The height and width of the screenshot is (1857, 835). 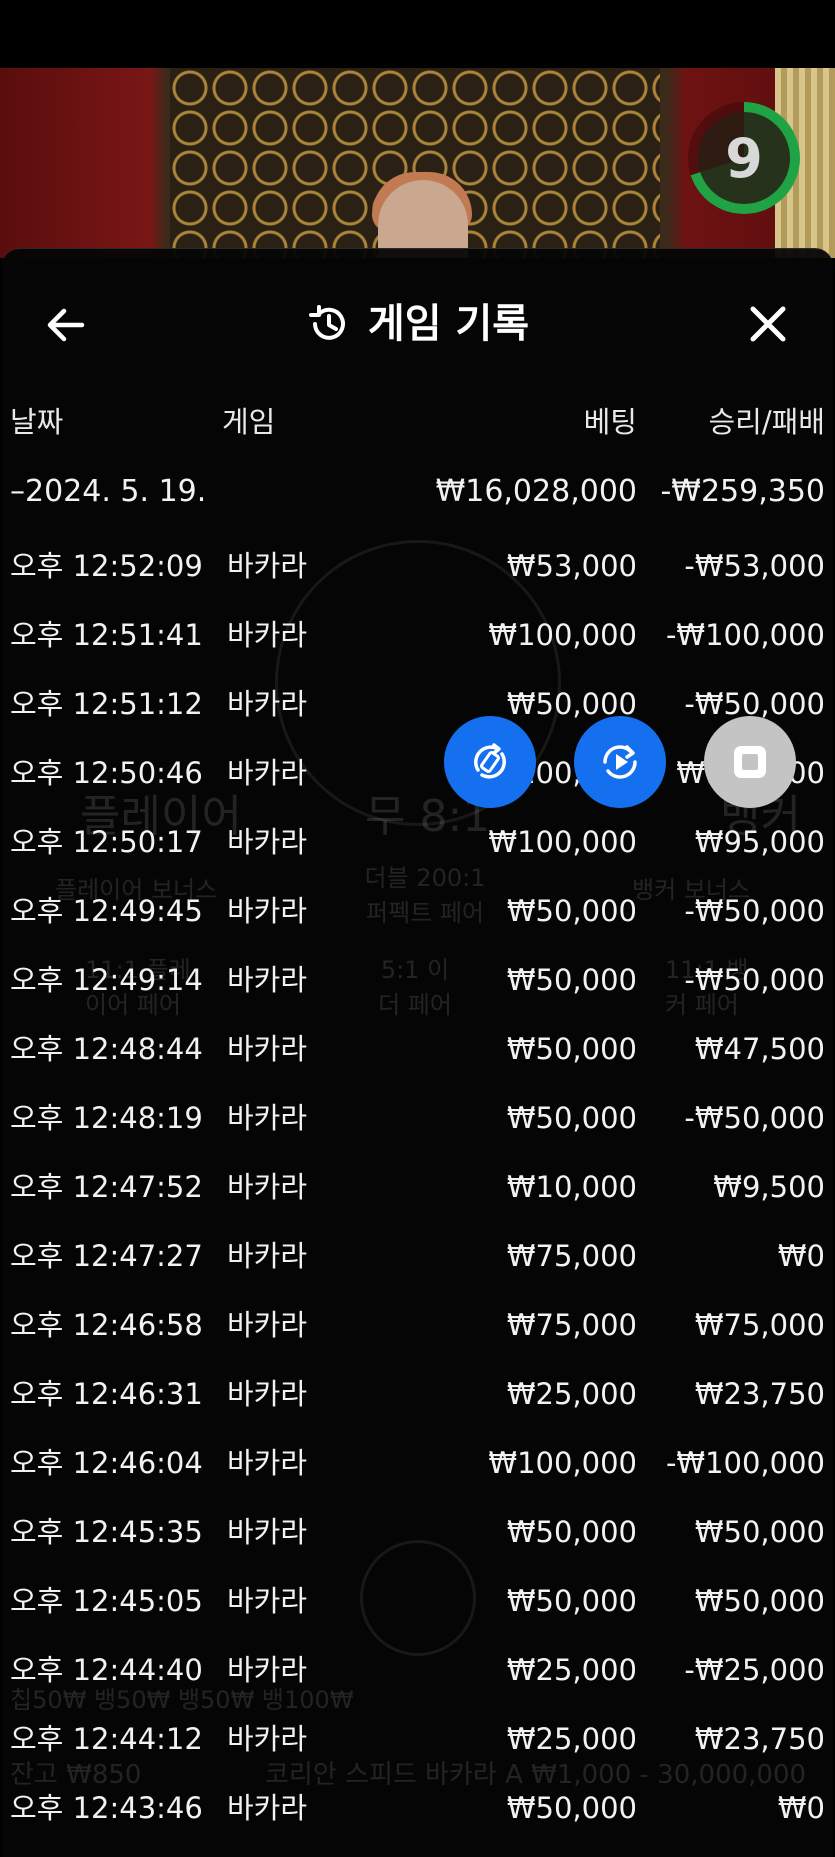 I want to click on history-row: 오후 12:48:19 바카라 ₩50,000 -₩50,000, so click(x=417, y=1118).